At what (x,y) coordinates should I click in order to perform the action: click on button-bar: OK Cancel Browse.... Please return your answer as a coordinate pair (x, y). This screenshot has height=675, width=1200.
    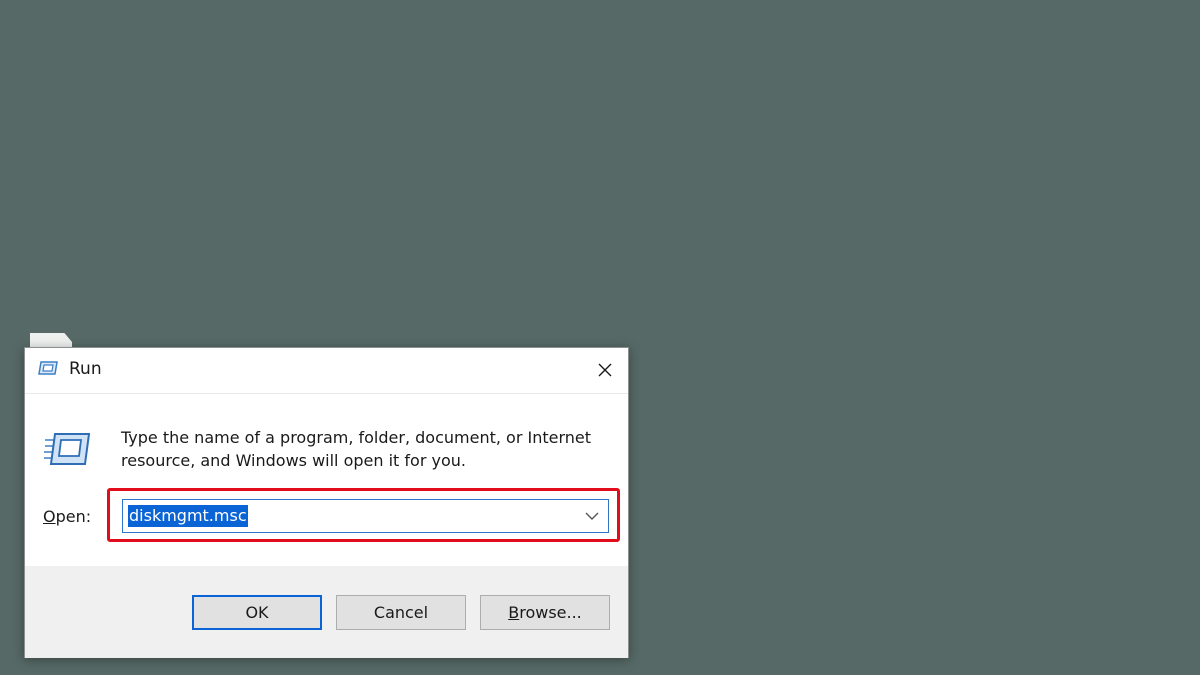
    Looking at the image, I should click on (326, 612).